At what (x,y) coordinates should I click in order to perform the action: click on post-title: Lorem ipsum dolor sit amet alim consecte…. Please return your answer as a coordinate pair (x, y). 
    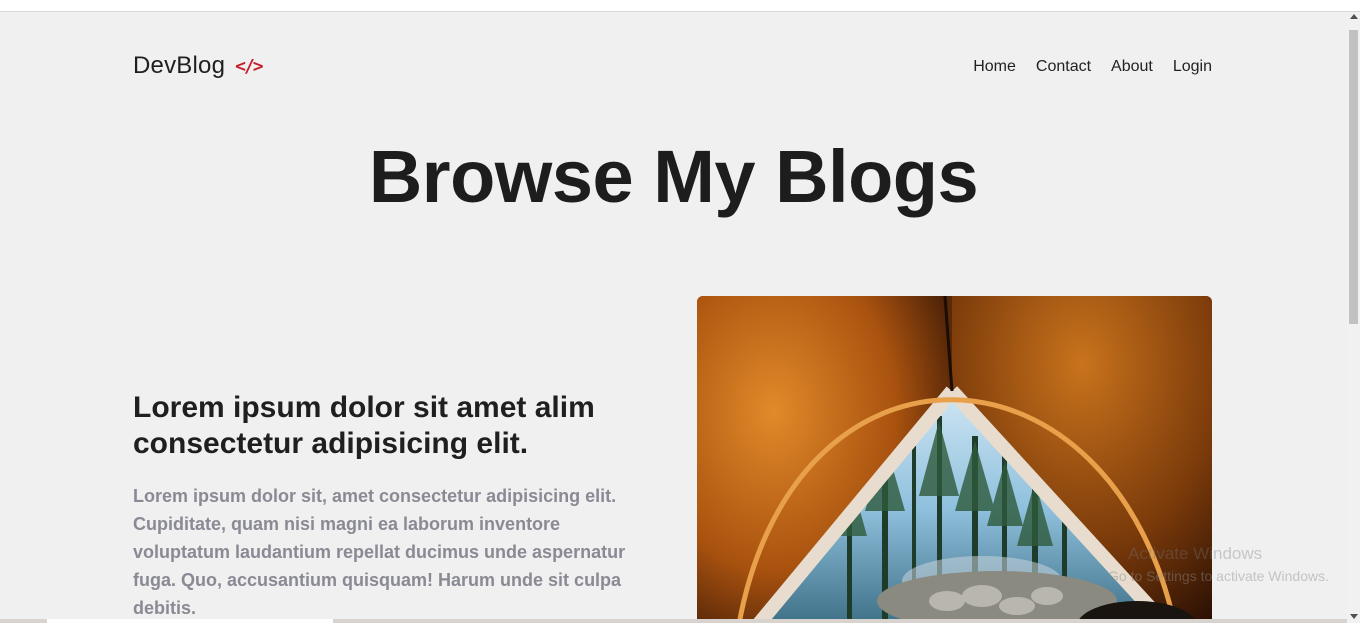
    Looking at the image, I should click on (393, 426).